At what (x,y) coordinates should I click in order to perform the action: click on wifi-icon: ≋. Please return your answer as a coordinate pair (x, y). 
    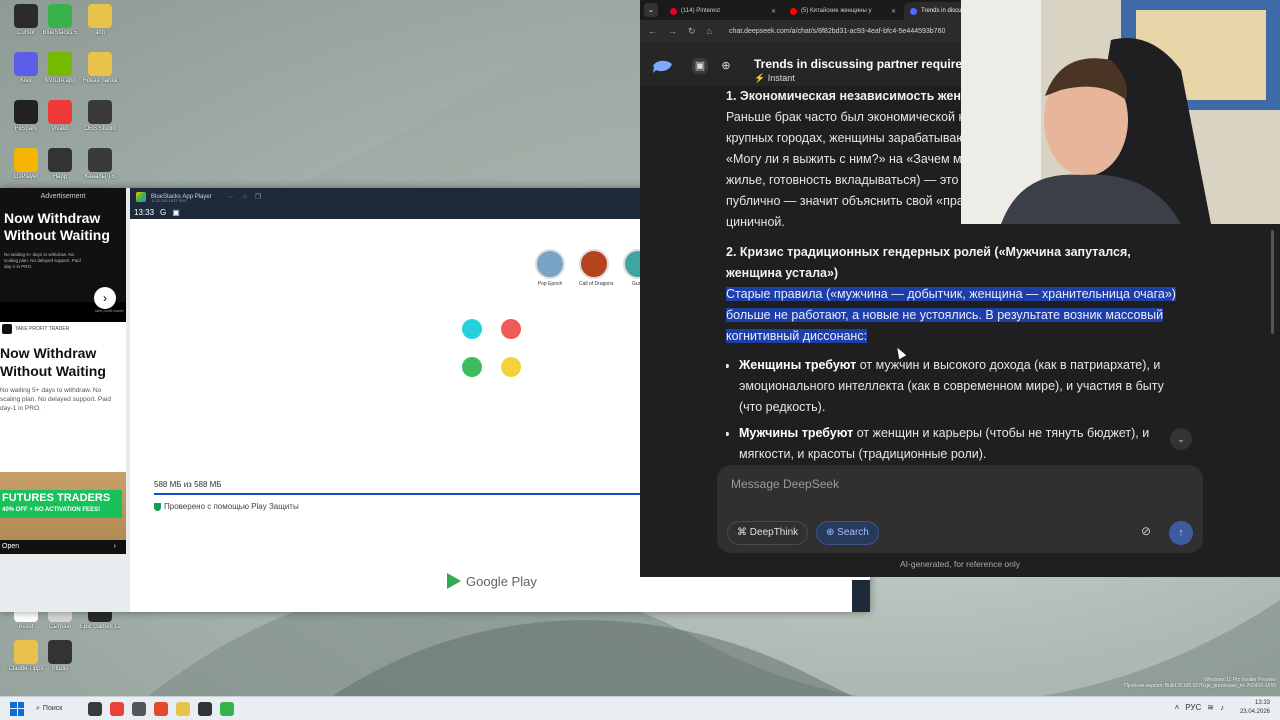
    Looking at the image, I should click on (1210, 707).